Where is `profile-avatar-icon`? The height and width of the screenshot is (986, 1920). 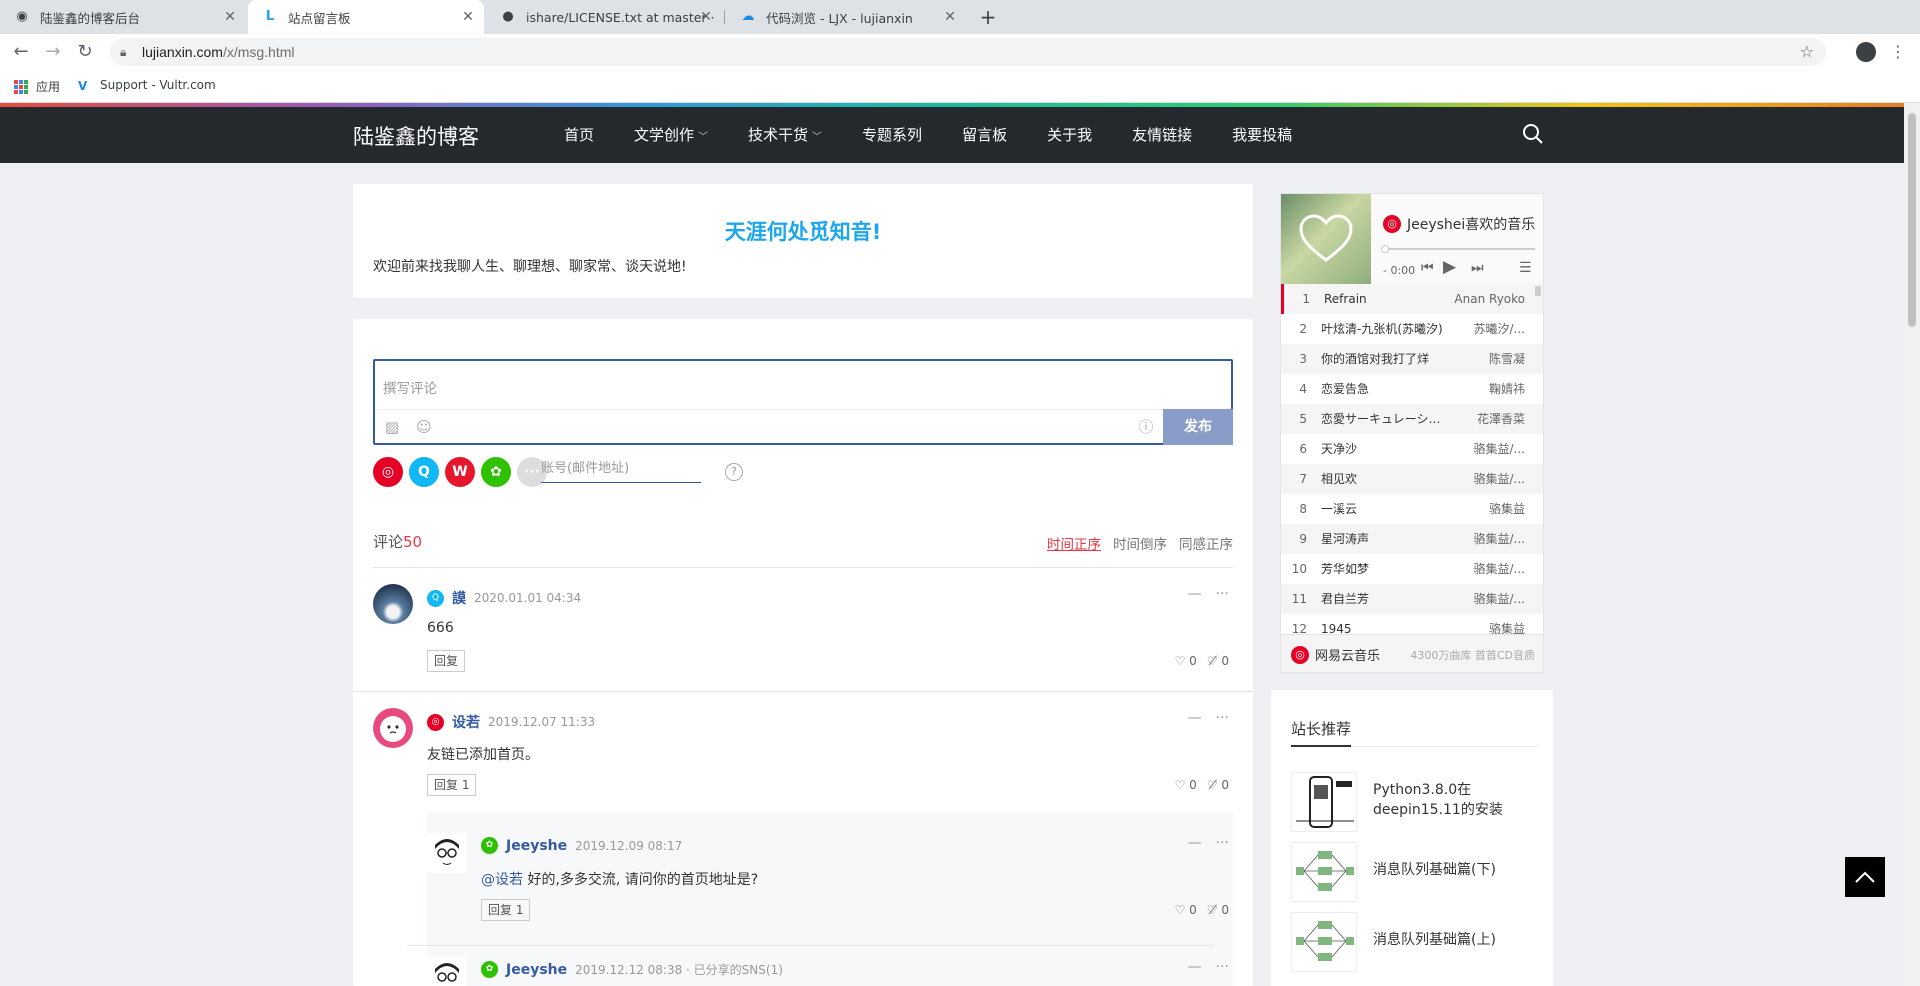 profile-avatar-icon is located at coordinates (1866, 52).